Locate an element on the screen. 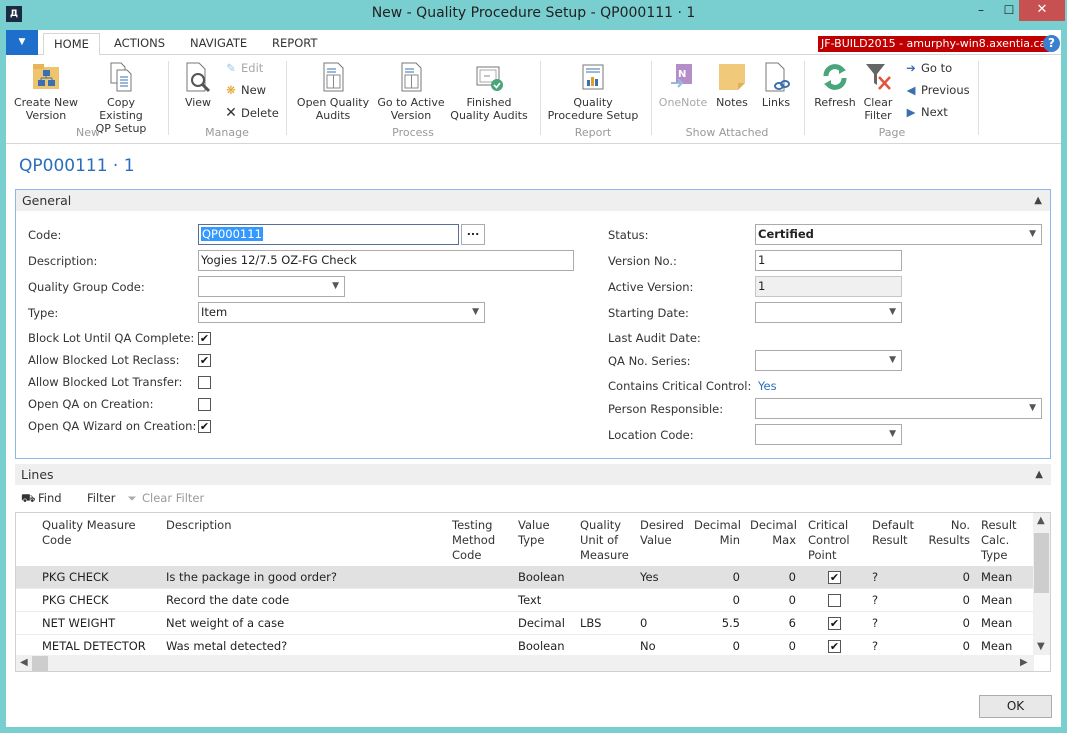  starting-date-dropdown: ▼ is located at coordinates (828, 312).